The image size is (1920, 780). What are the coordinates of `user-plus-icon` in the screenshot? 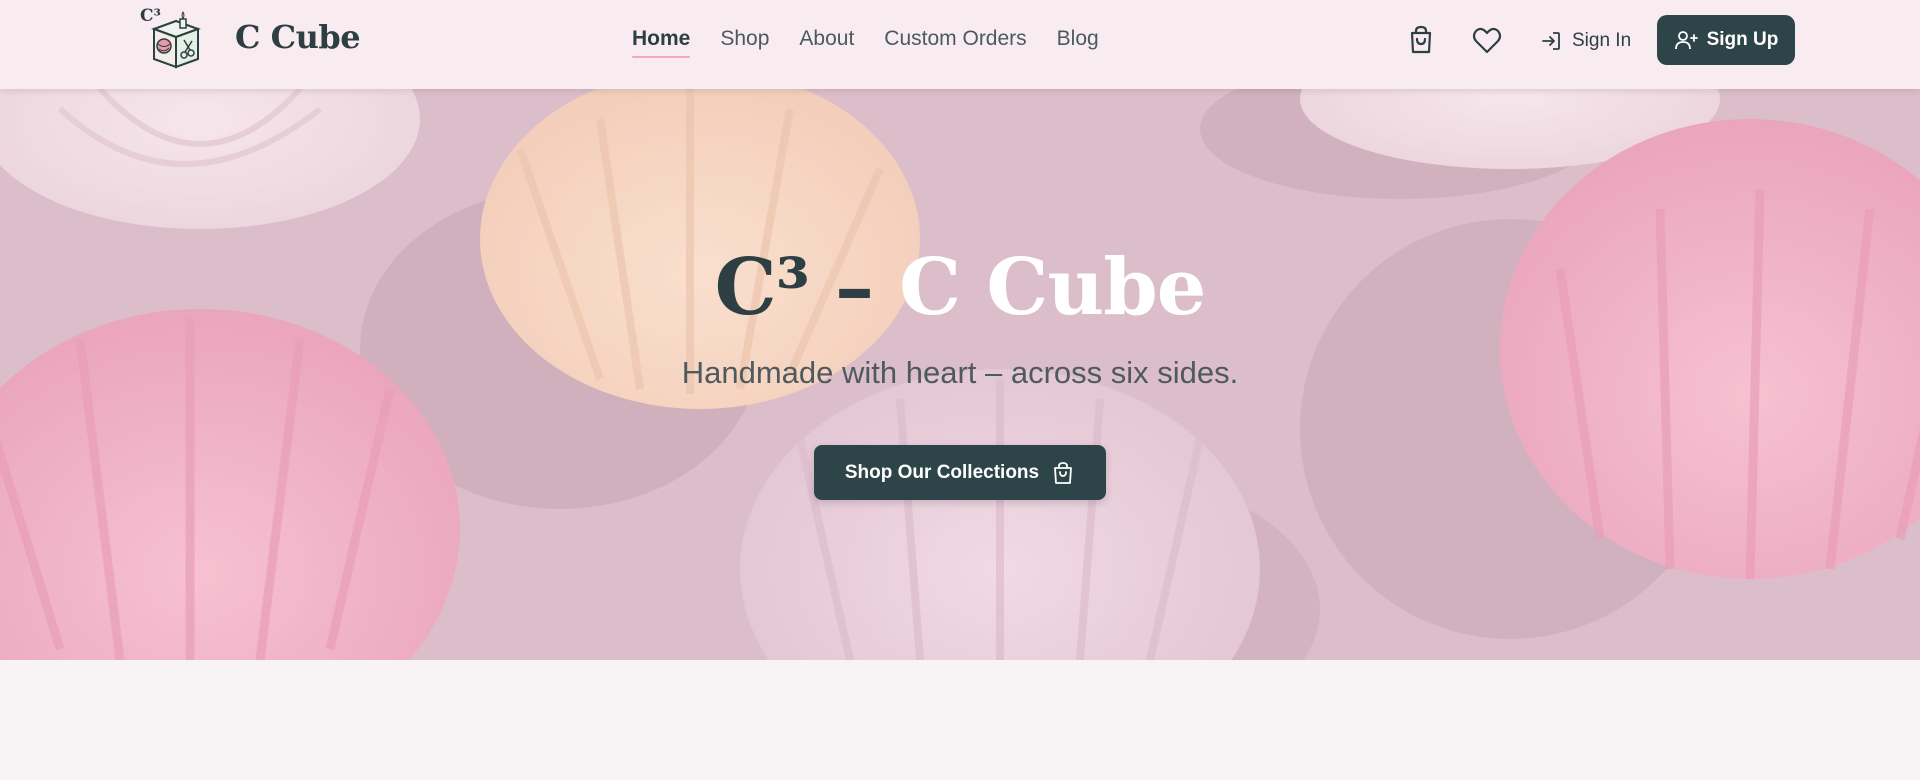 It's located at (1686, 40).